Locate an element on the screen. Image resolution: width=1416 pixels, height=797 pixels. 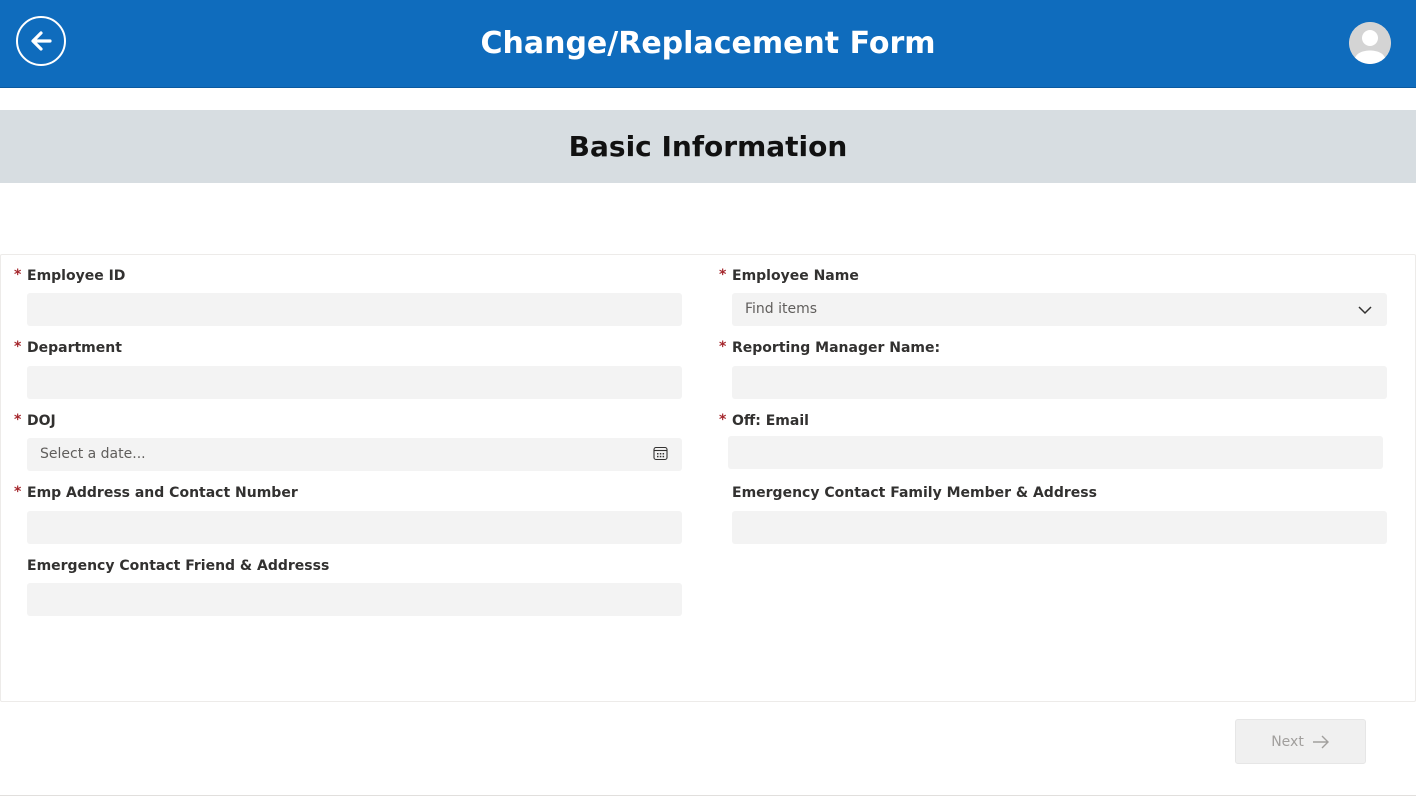
user-avatar-icon is located at coordinates (1370, 43).